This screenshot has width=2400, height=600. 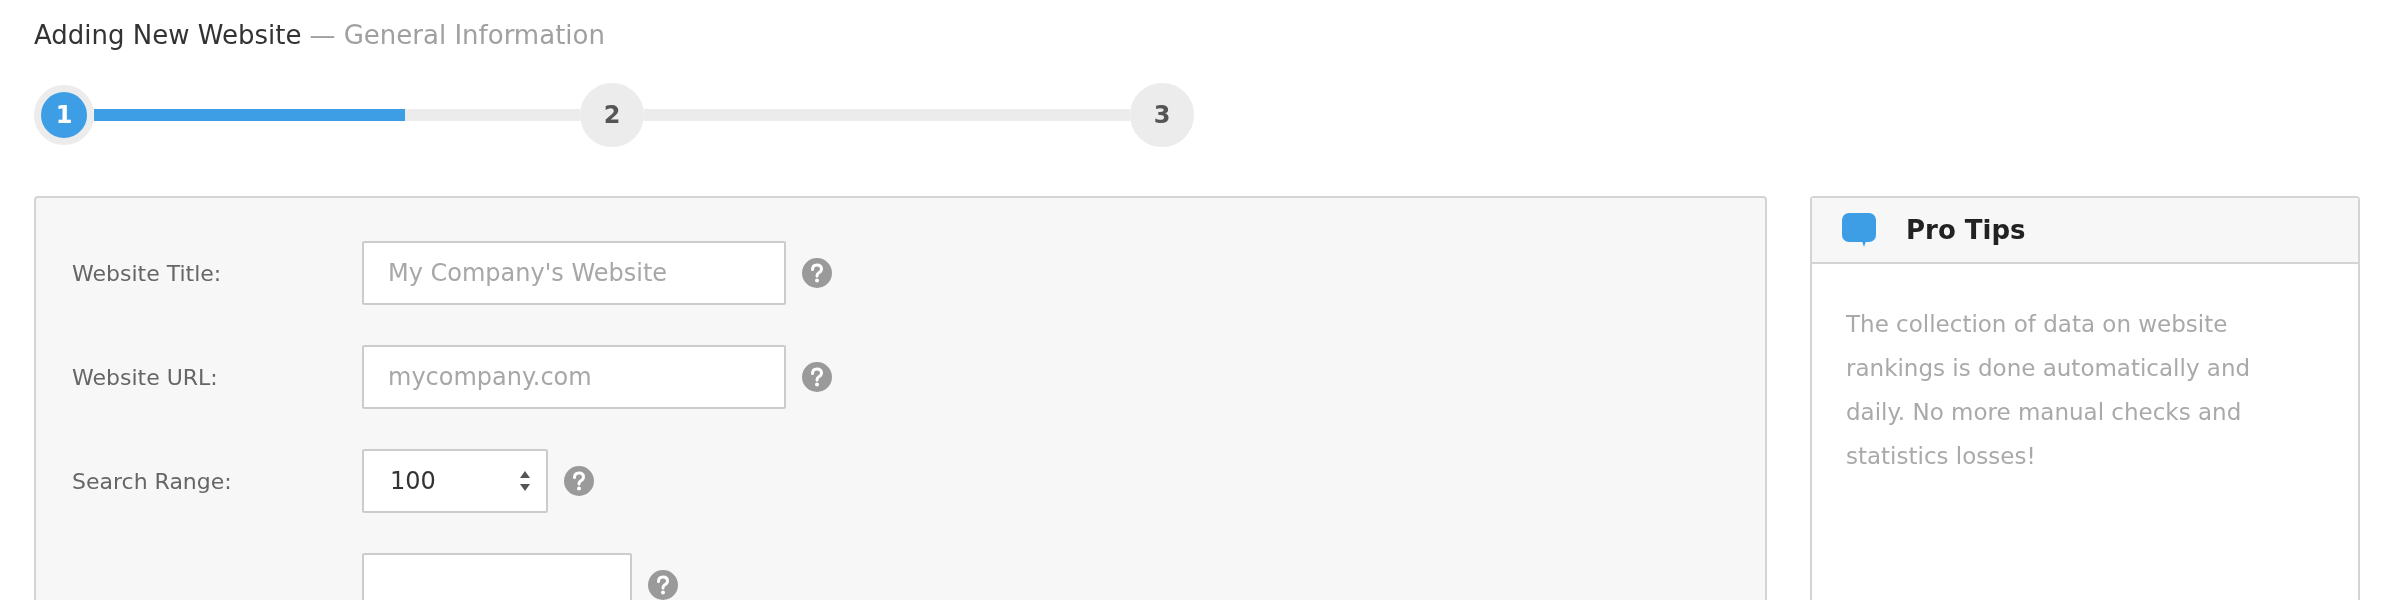 What do you see at coordinates (457, 35) in the screenshot?
I see `page-subtitle: — General Information` at bounding box center [457, 35].